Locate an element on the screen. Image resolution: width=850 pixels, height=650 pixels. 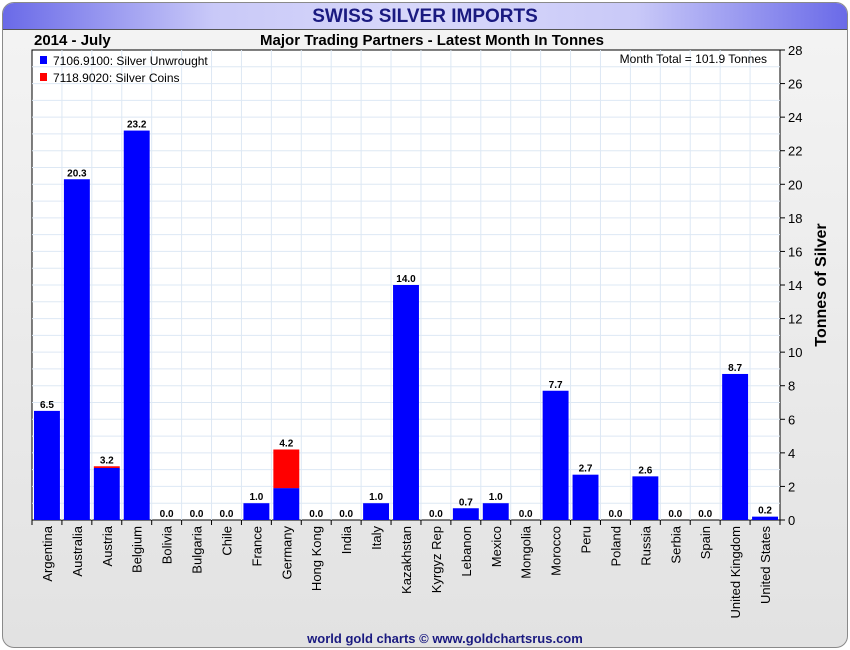
x-tick-label: Serbia is located at coordinates (675, 544).